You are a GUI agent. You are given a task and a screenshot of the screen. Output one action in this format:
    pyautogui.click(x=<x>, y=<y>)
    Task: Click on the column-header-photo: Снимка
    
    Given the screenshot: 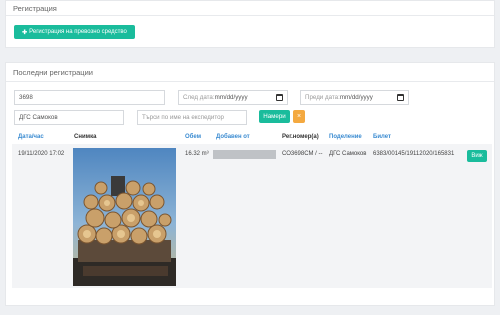 What is the action you would take?
    pyautogui.click(x=85, y=137)
    